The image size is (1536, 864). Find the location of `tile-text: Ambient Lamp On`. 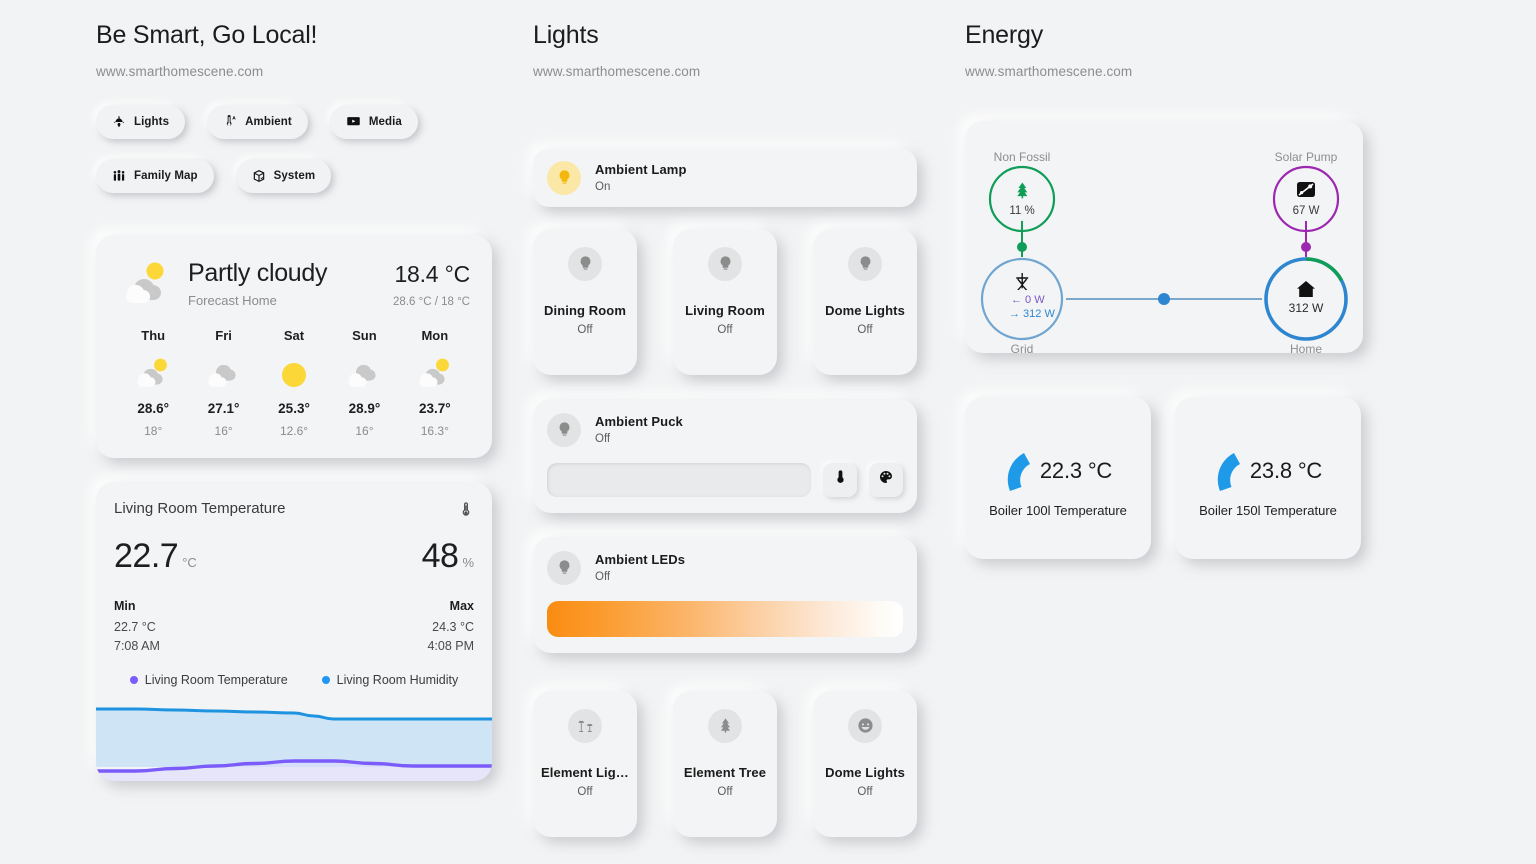

tile-text: Ambient Lamp On is located at coordinates (640, 177).